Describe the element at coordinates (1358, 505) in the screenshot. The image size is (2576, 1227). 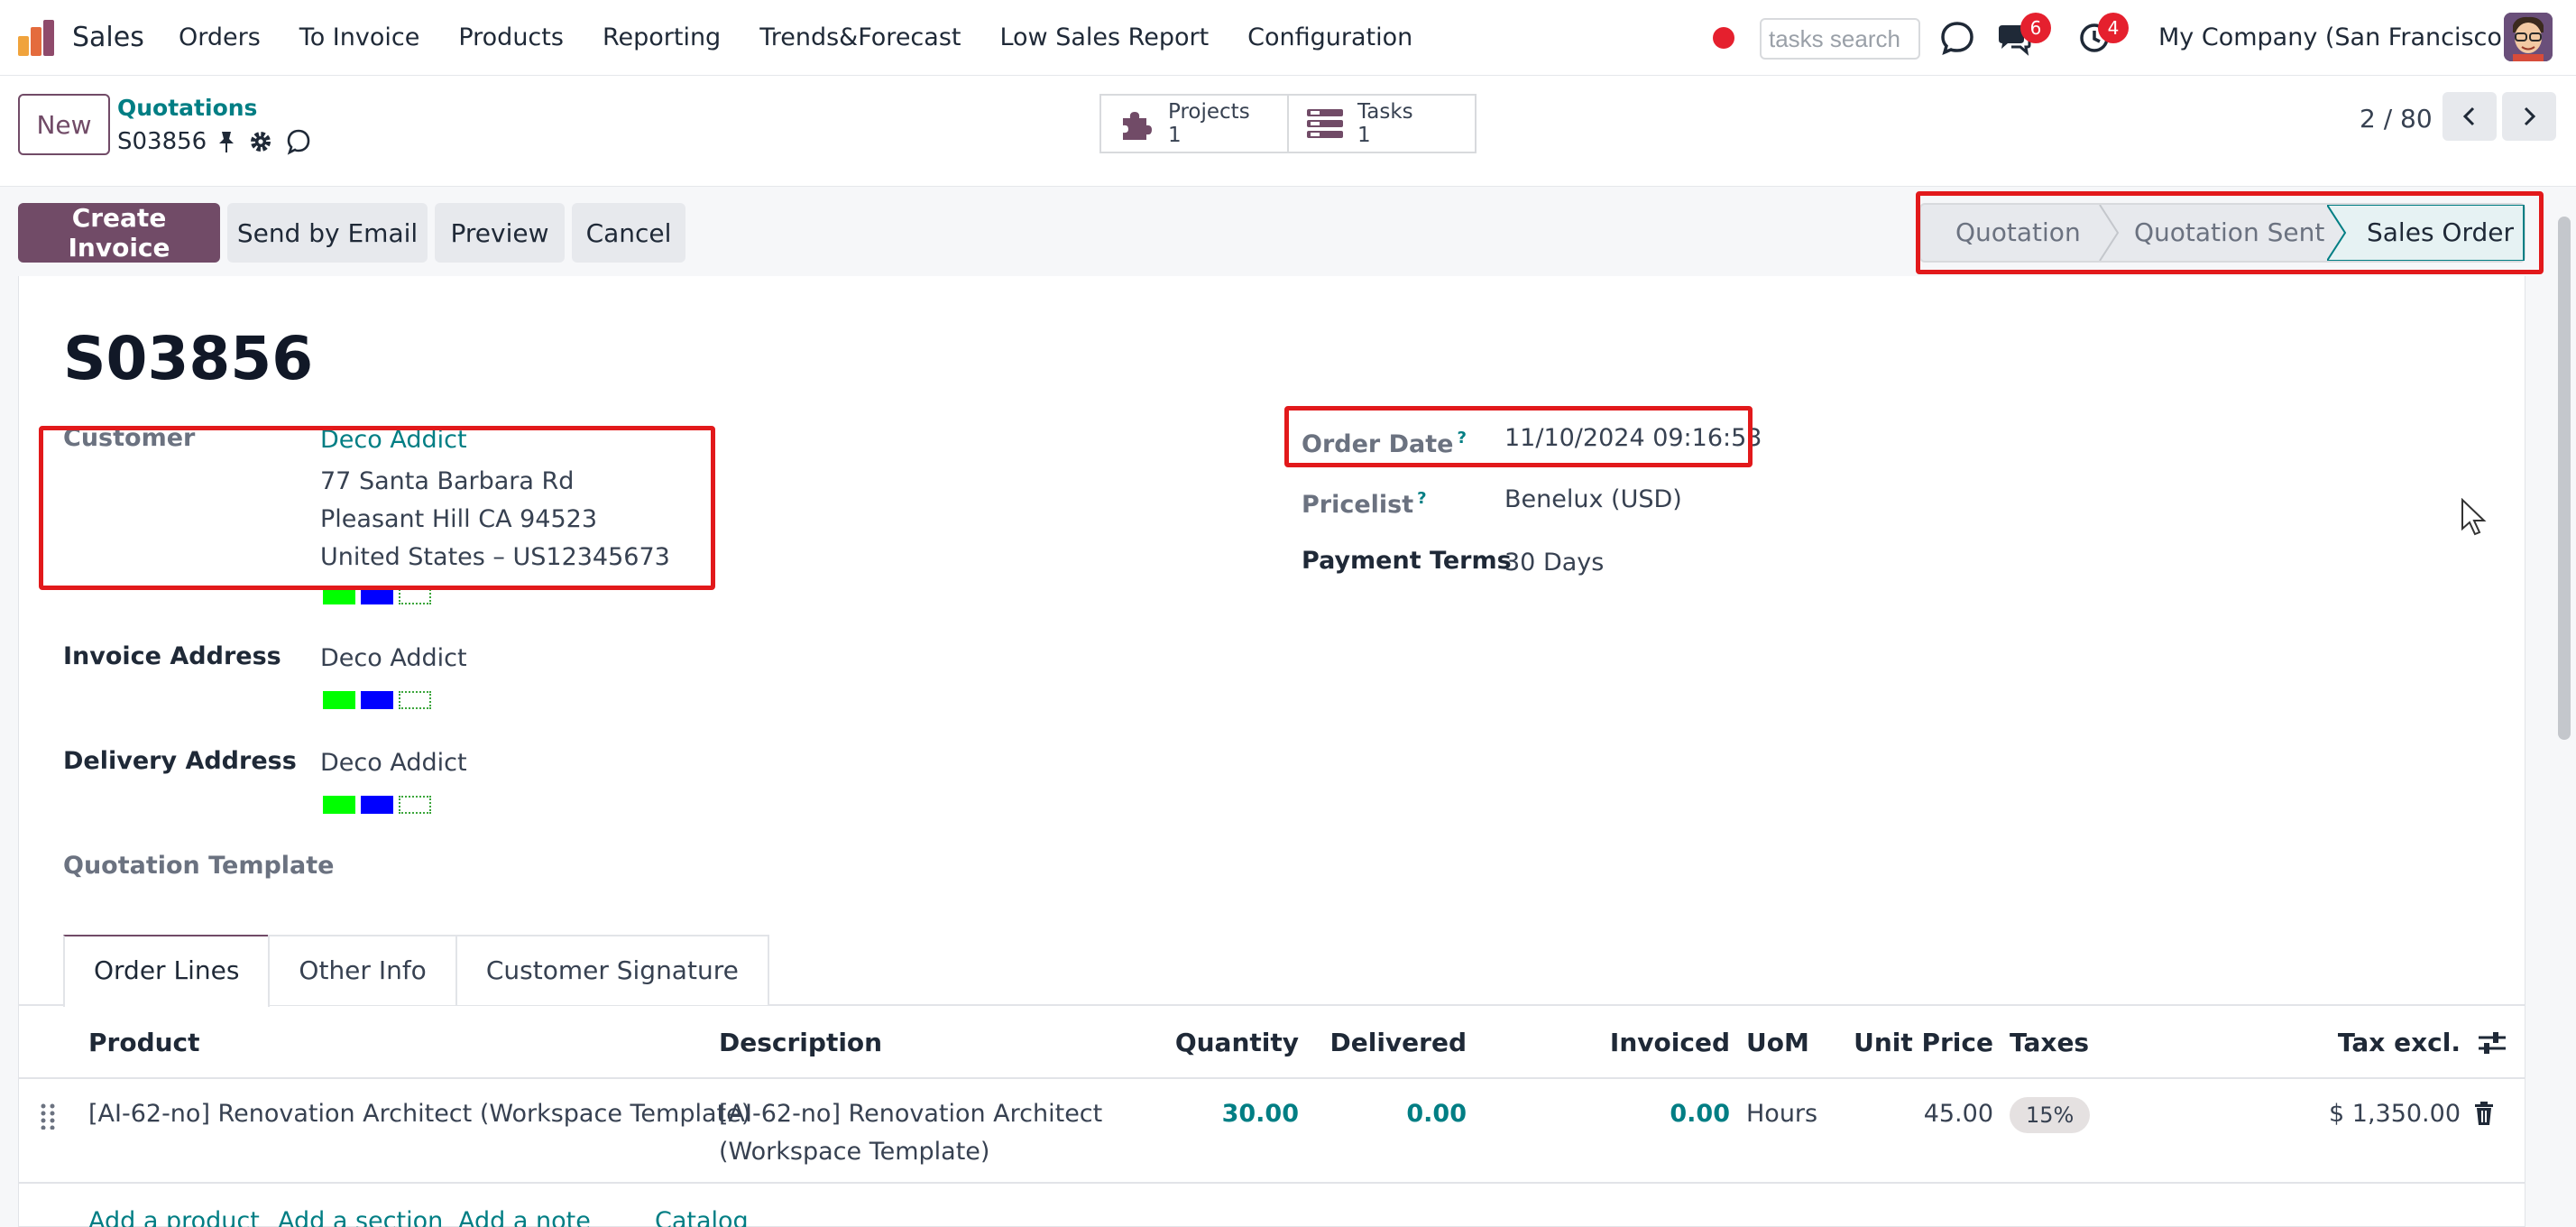
I see `pricelist-label-text: Pricelist` at that location.